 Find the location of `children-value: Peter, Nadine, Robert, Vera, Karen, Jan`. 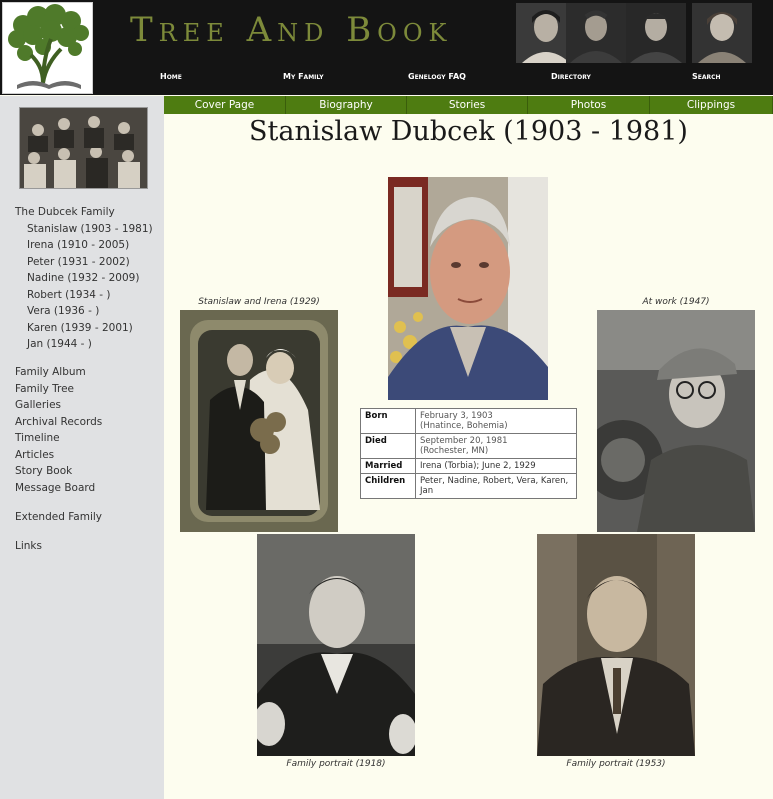

children-value: Peter, Nadine, Robert, Vera, Karen, Jan is located at coordinates (496, 486).